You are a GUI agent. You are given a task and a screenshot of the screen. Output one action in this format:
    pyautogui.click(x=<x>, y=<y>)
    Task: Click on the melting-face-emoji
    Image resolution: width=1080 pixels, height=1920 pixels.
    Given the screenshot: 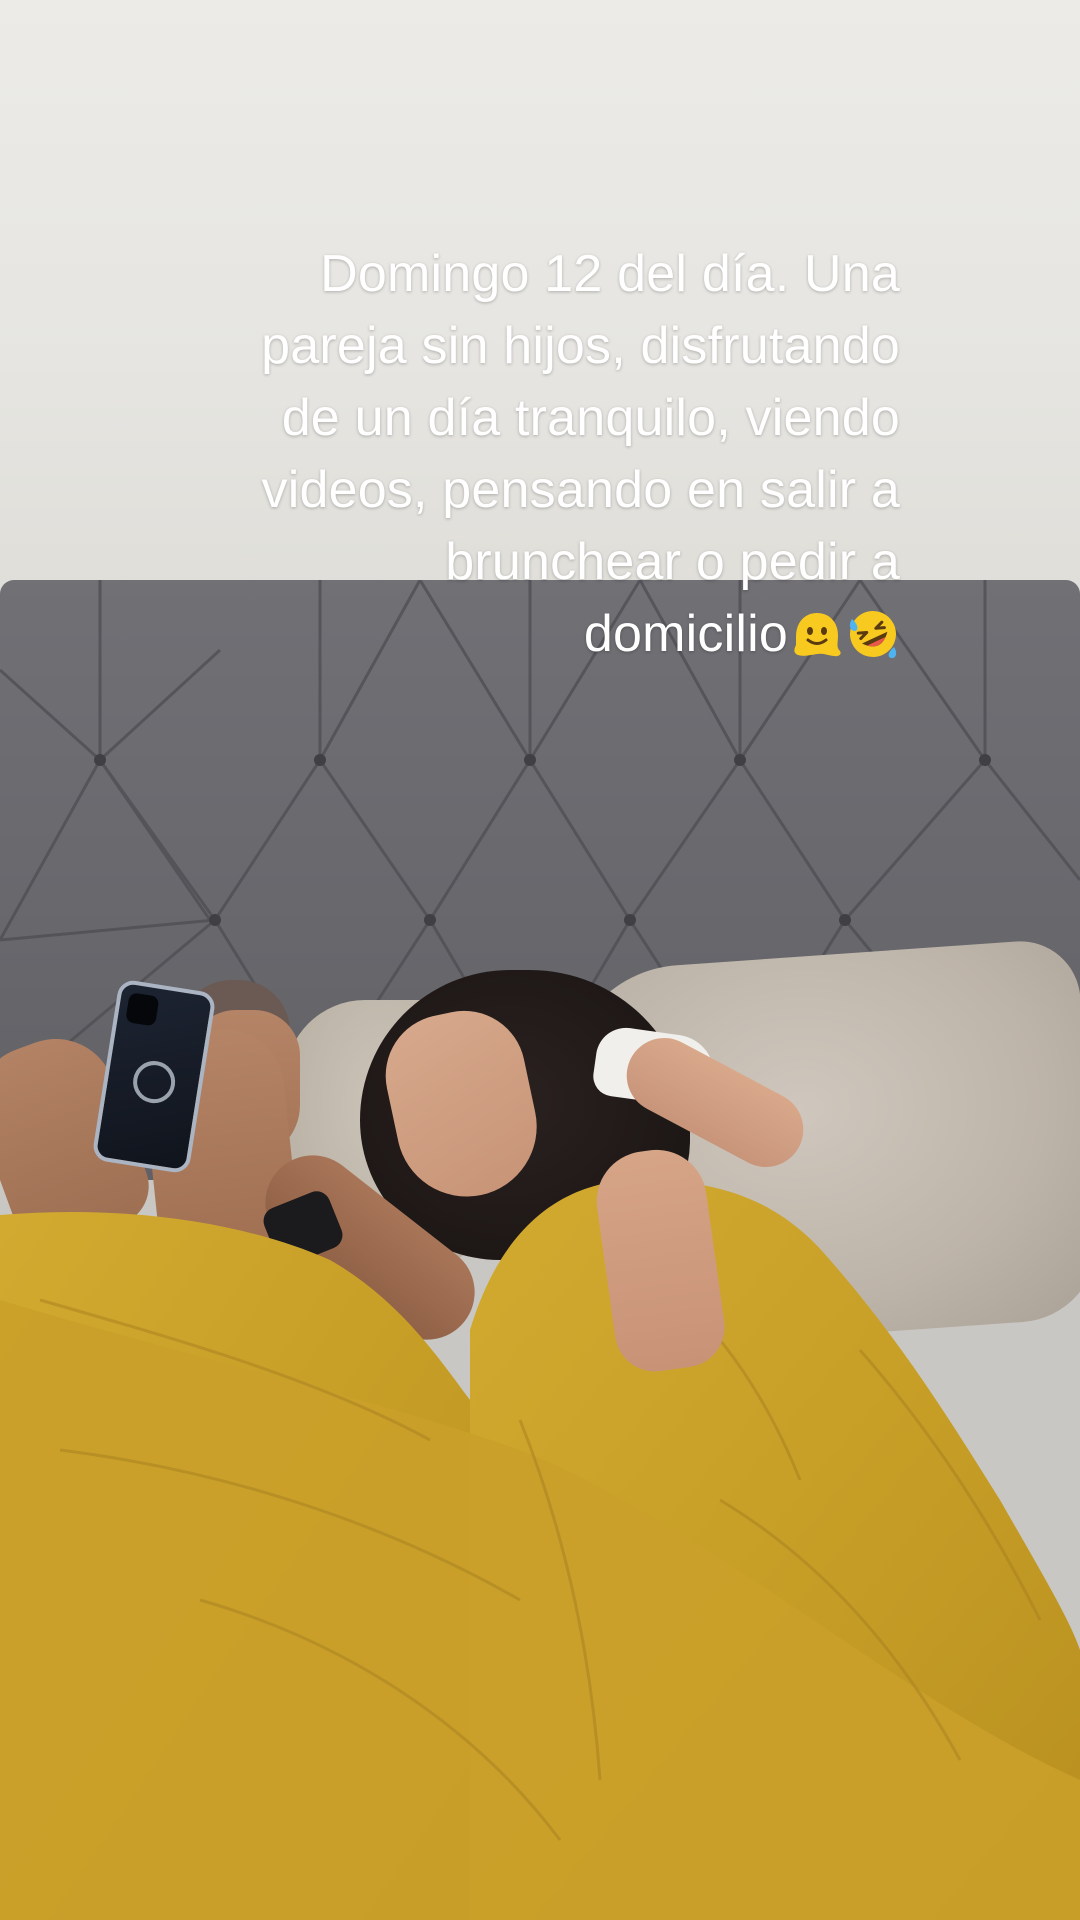 What is the action you would take?
    pyautogui.click(x=817, y=635)
    